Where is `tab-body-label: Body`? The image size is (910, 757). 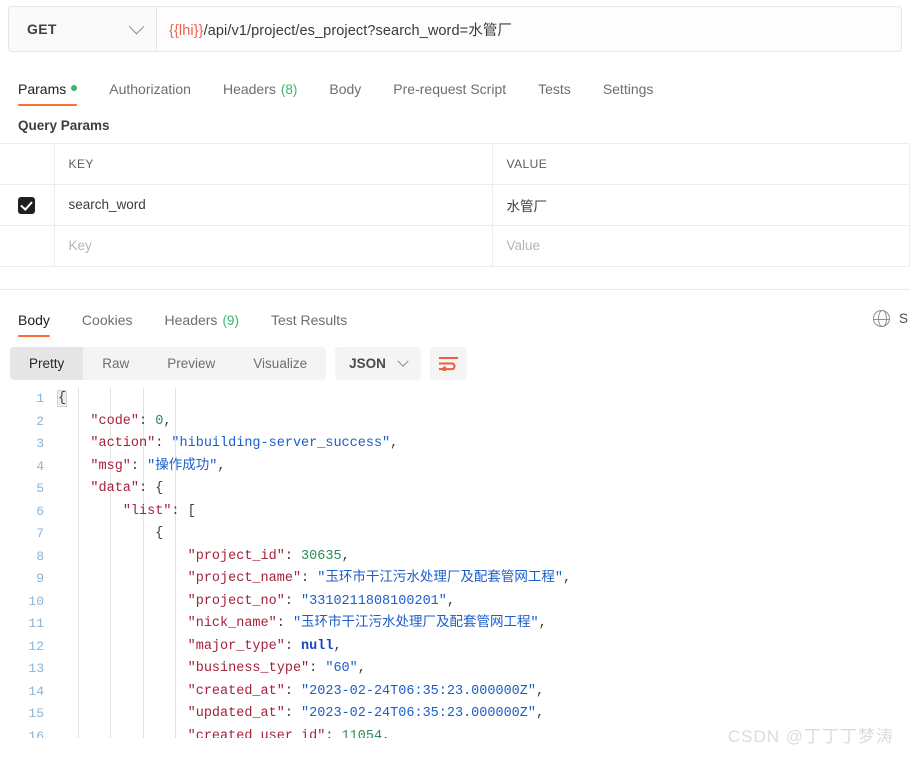 tab-body-label: Body is located at coordinates (345, 89).